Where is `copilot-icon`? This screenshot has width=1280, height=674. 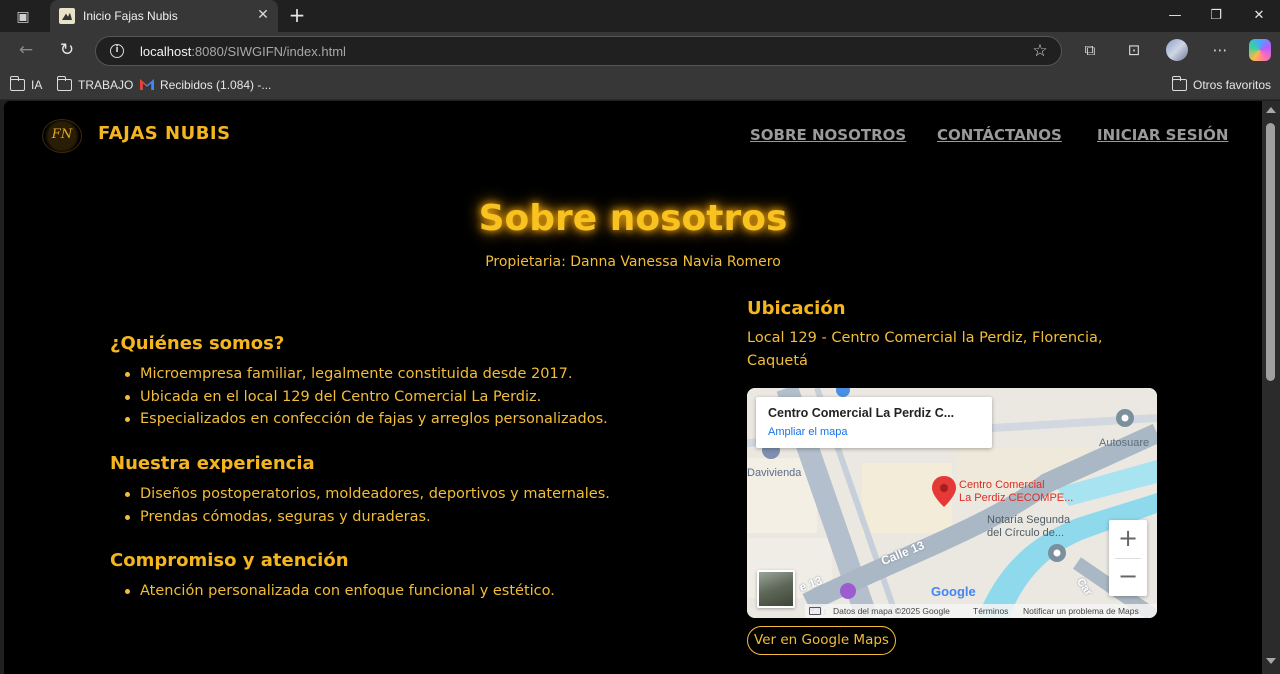
copilot-icon is located at coordinates (1260, 50).